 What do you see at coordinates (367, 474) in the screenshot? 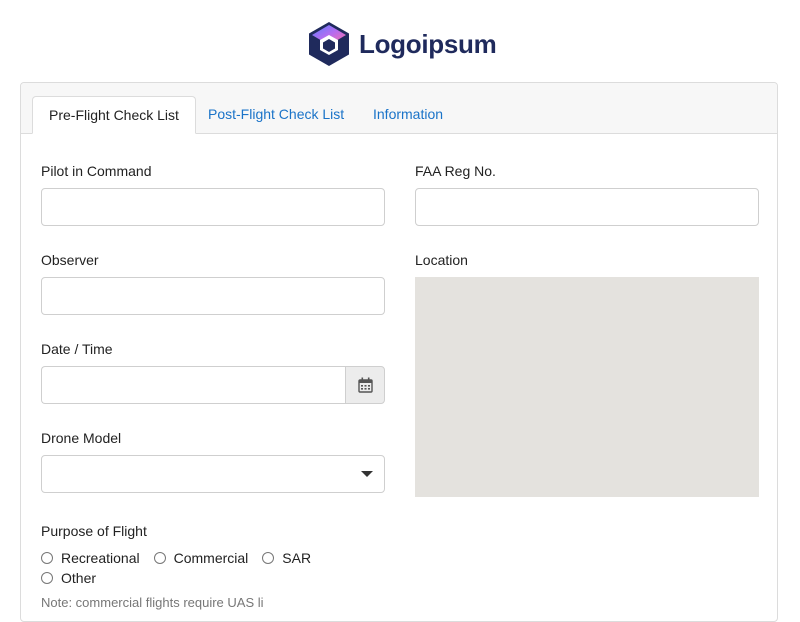
I see `chevron-down-icon` at bounding box center [367, 474].